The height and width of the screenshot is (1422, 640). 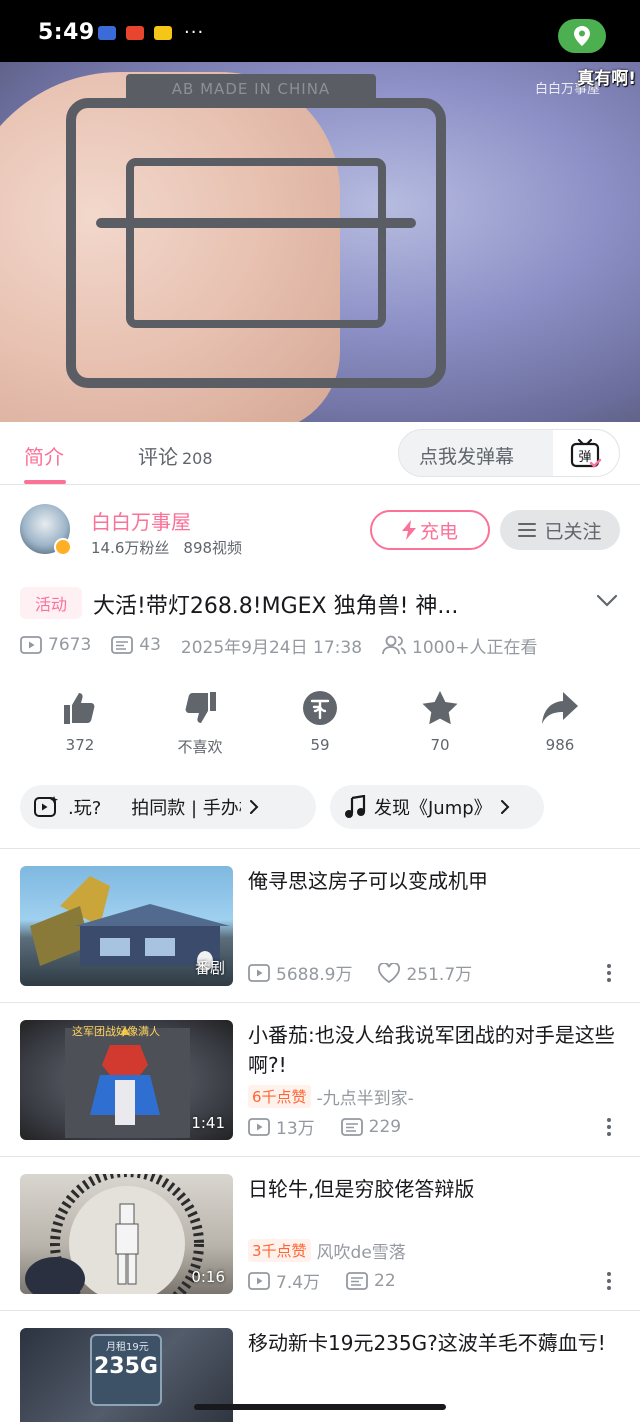 I want to click on chip-music: 发现《Jump》, so click(x=437, y=807).